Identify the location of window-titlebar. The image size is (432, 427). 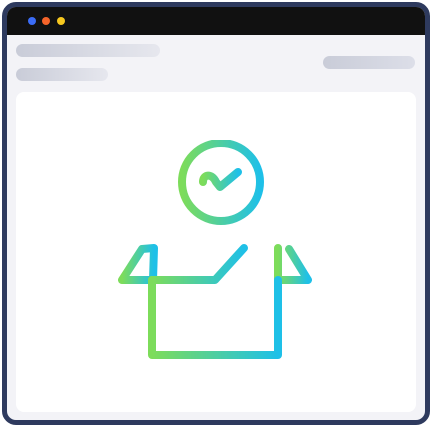
(216, 21).